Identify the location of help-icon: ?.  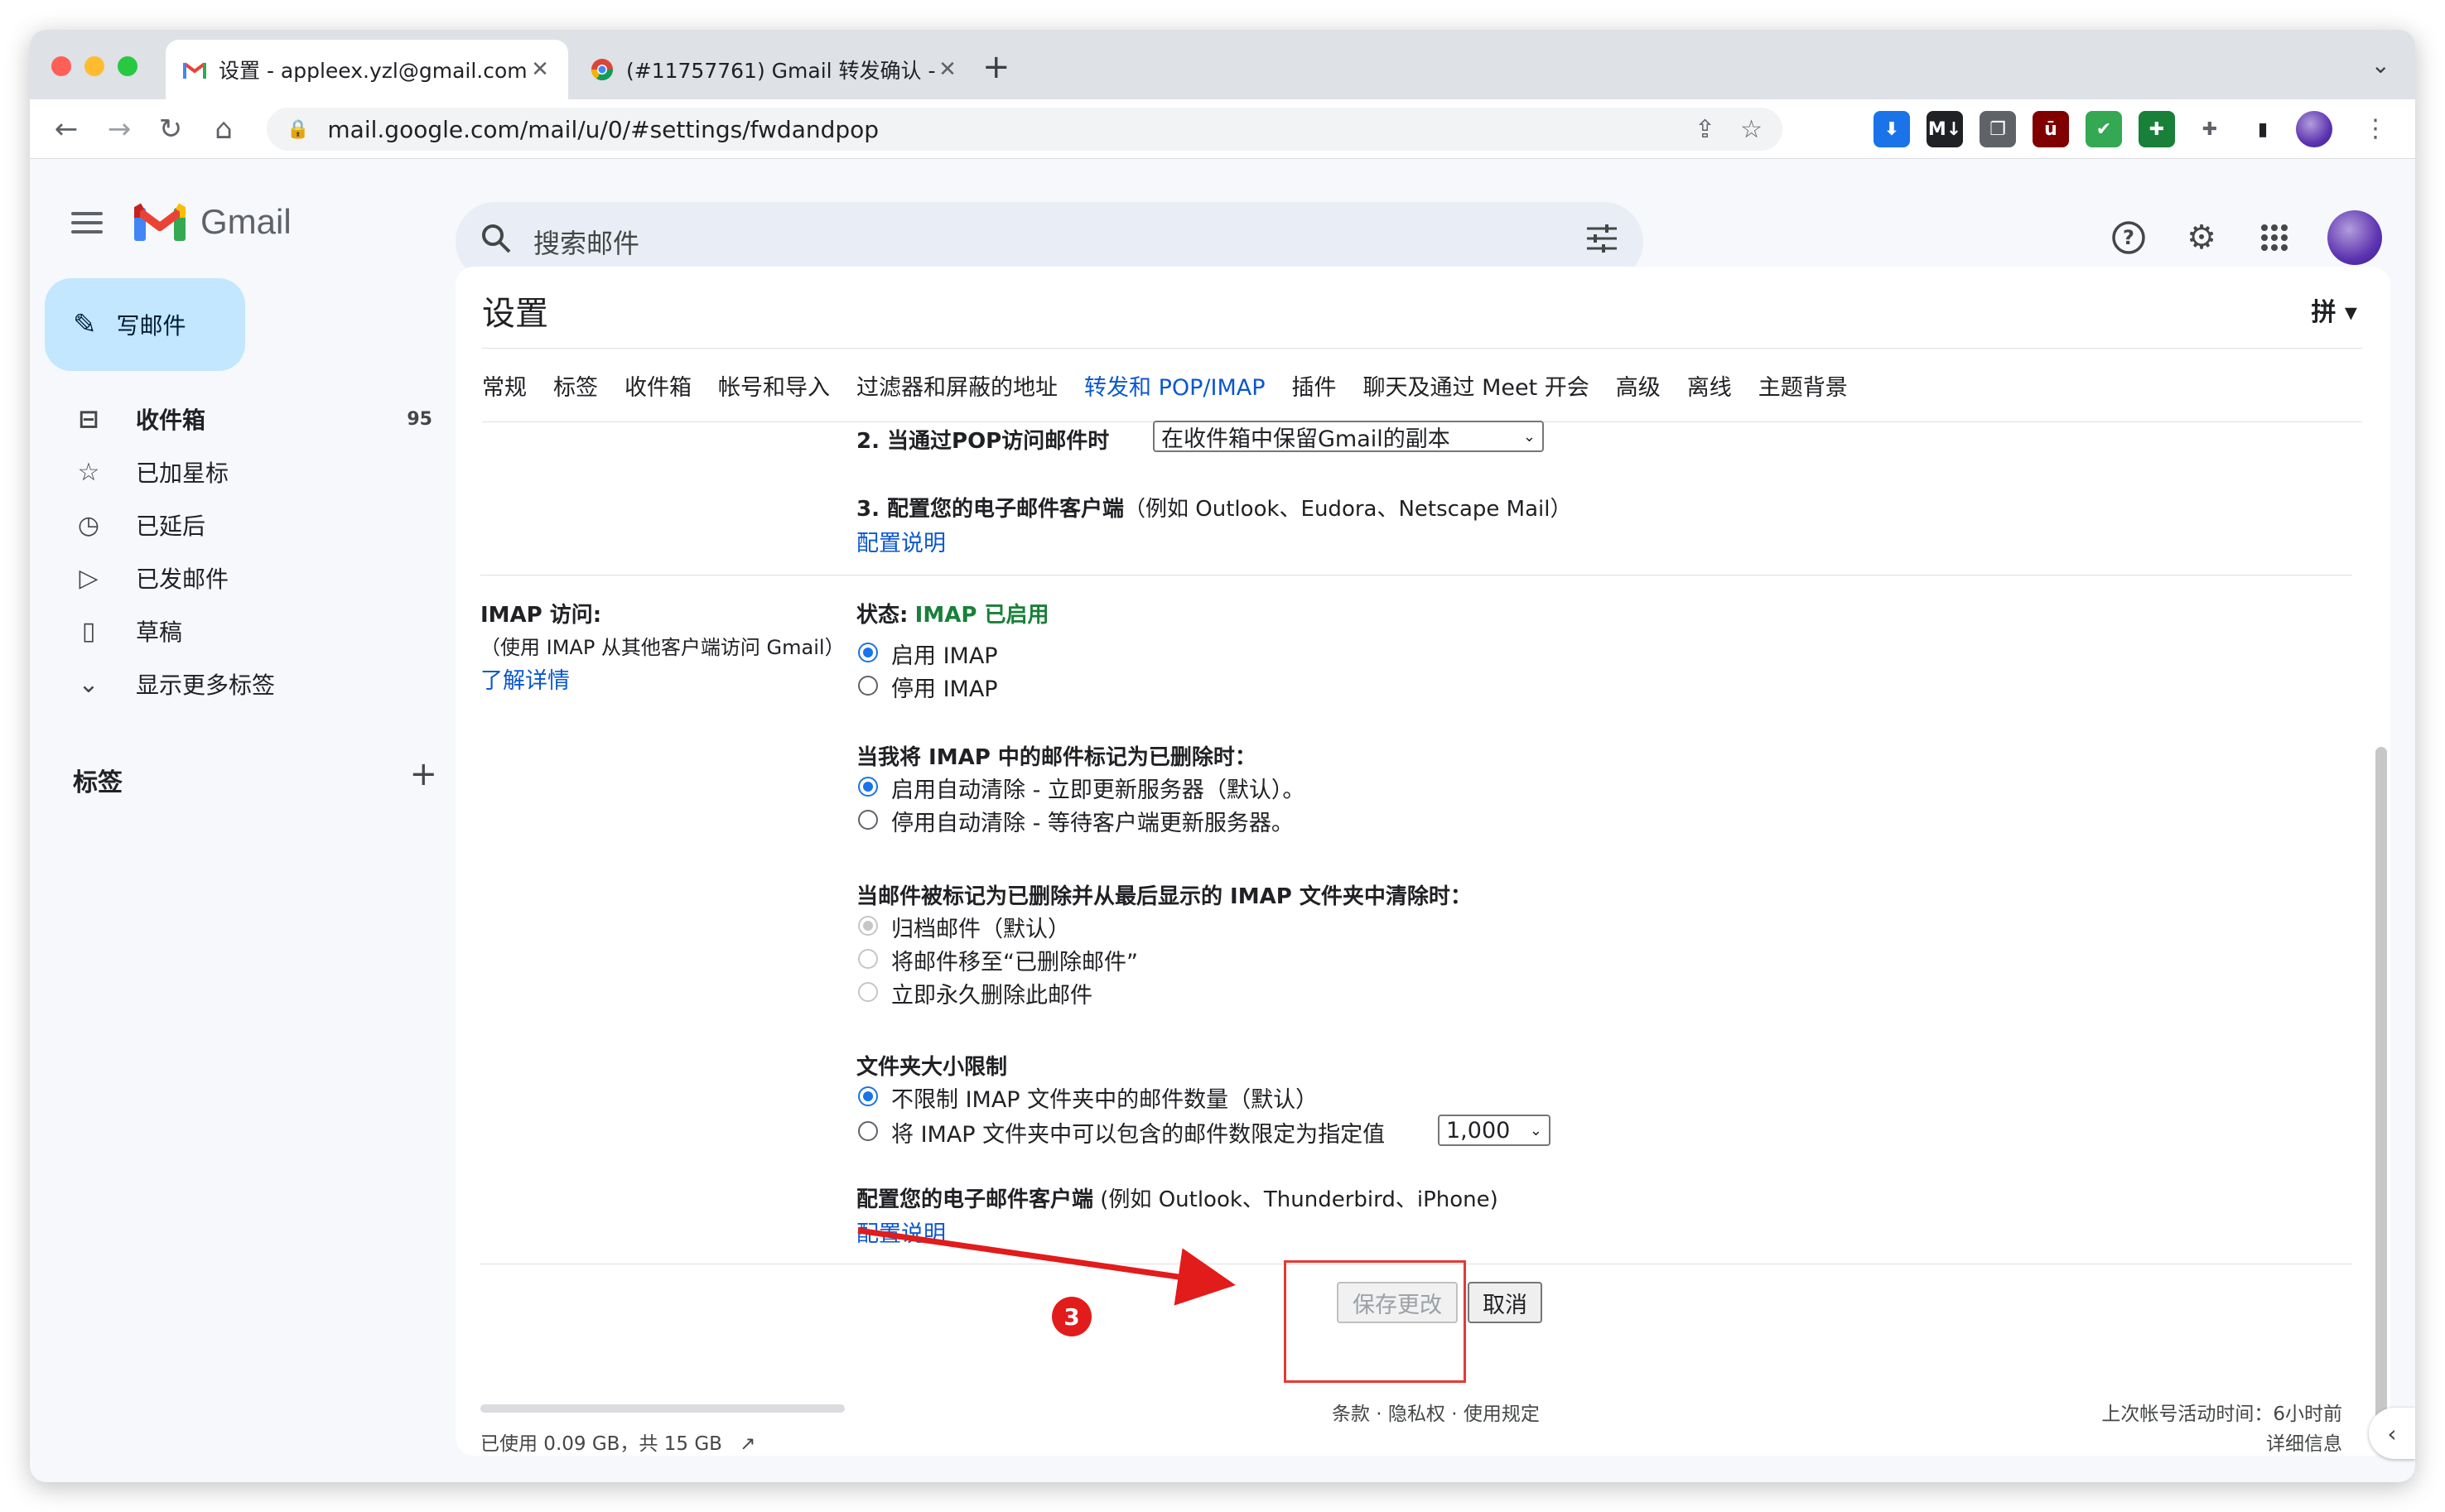
(2128, 238).